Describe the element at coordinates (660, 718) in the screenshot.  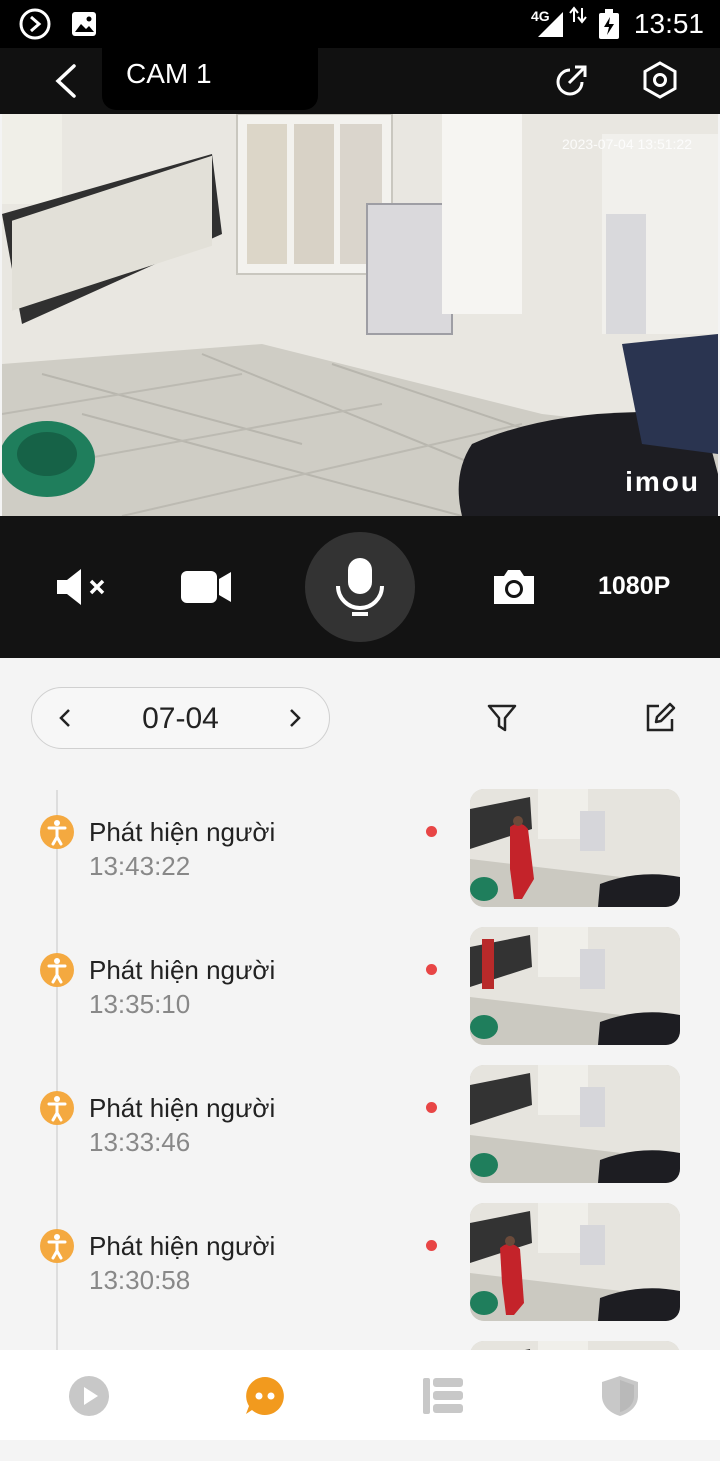
I see `edit-icon` at that location.